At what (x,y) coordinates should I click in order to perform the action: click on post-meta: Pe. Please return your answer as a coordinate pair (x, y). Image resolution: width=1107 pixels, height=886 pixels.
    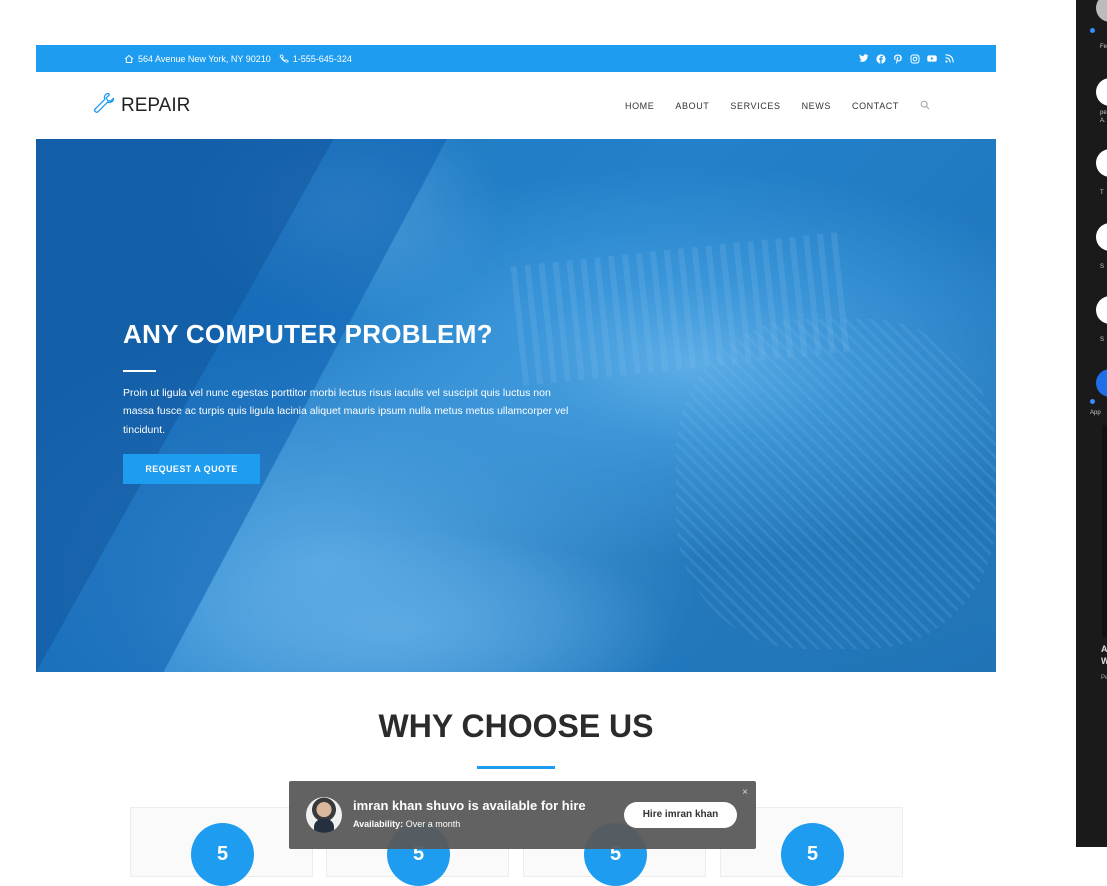
    Looking at the image, I should click on (1104, 678).